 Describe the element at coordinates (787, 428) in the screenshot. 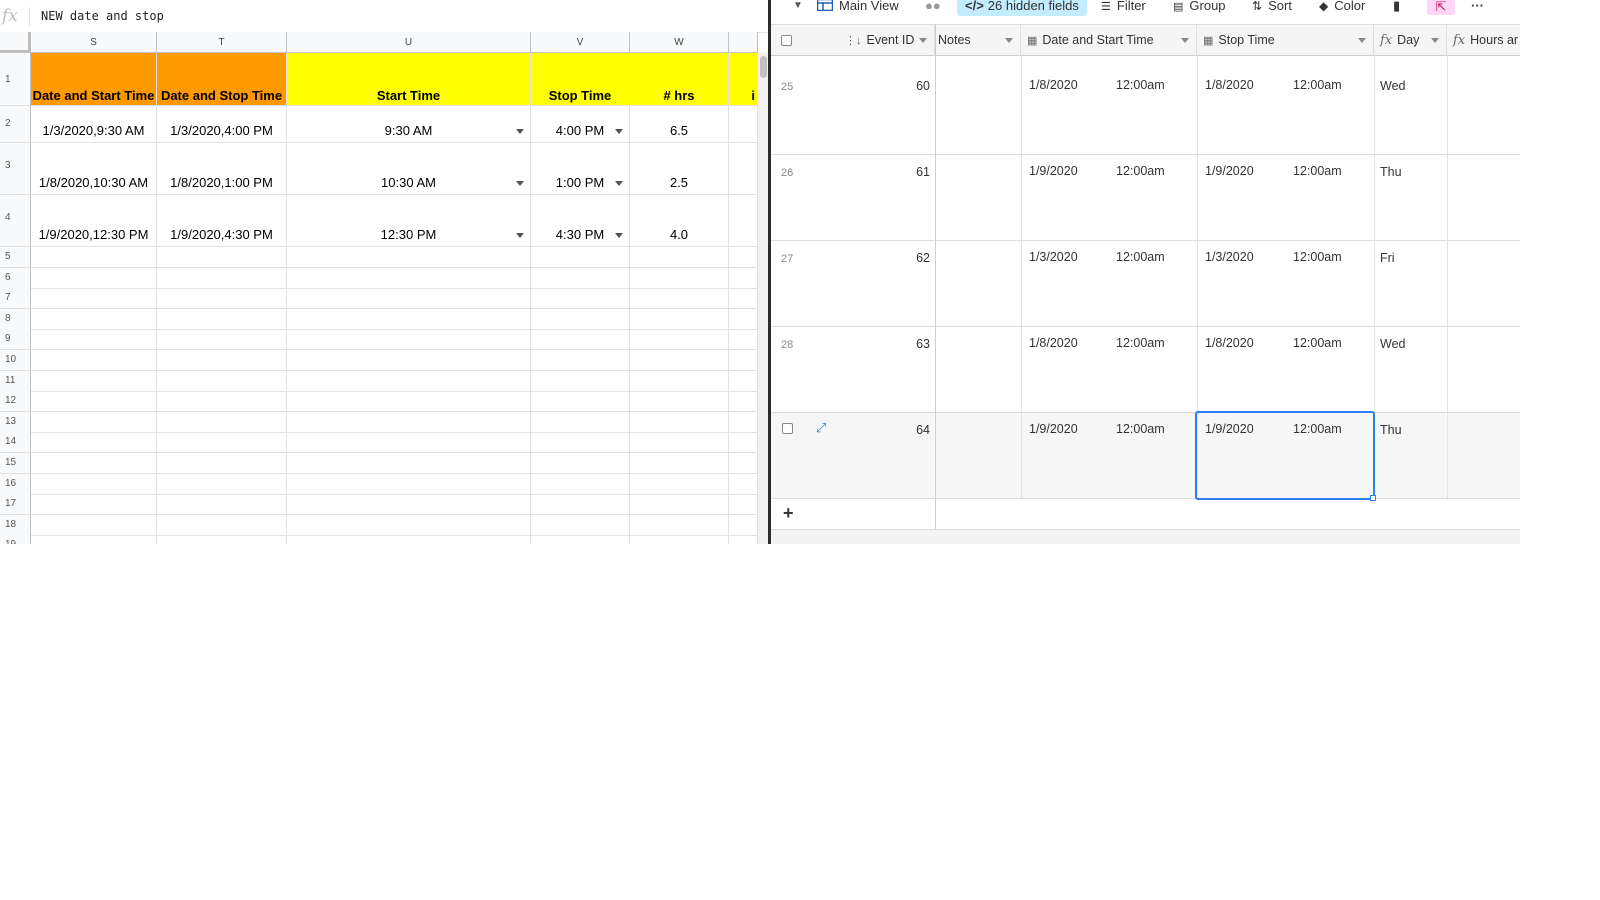

I see `row-checkbox` at that location.